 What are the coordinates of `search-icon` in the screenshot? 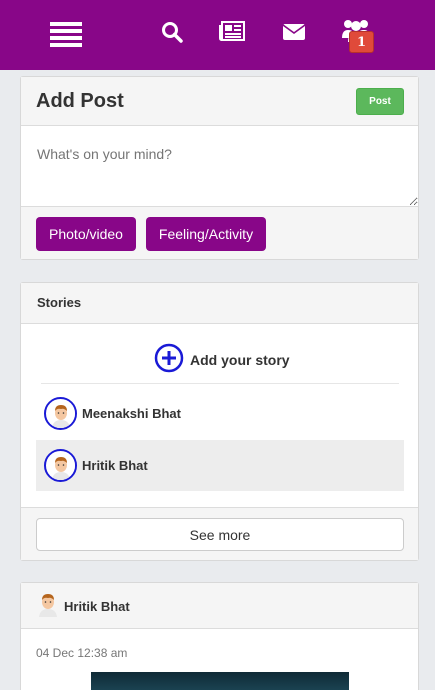 It's located at (172, 32).